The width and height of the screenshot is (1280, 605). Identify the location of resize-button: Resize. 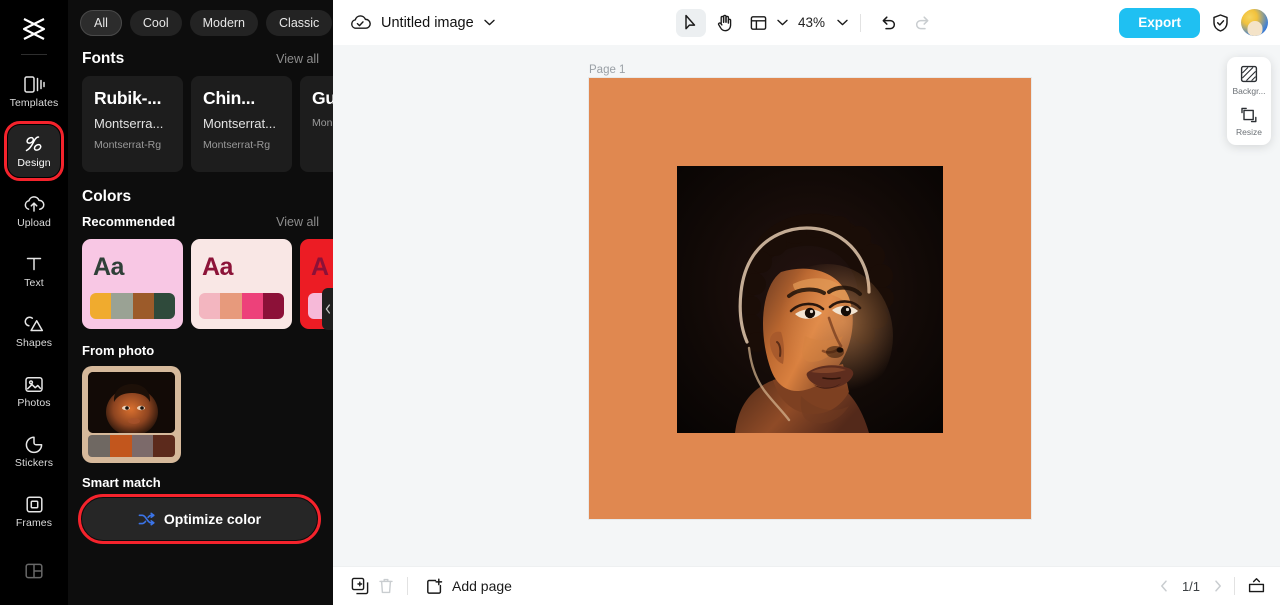
(1249, 121).